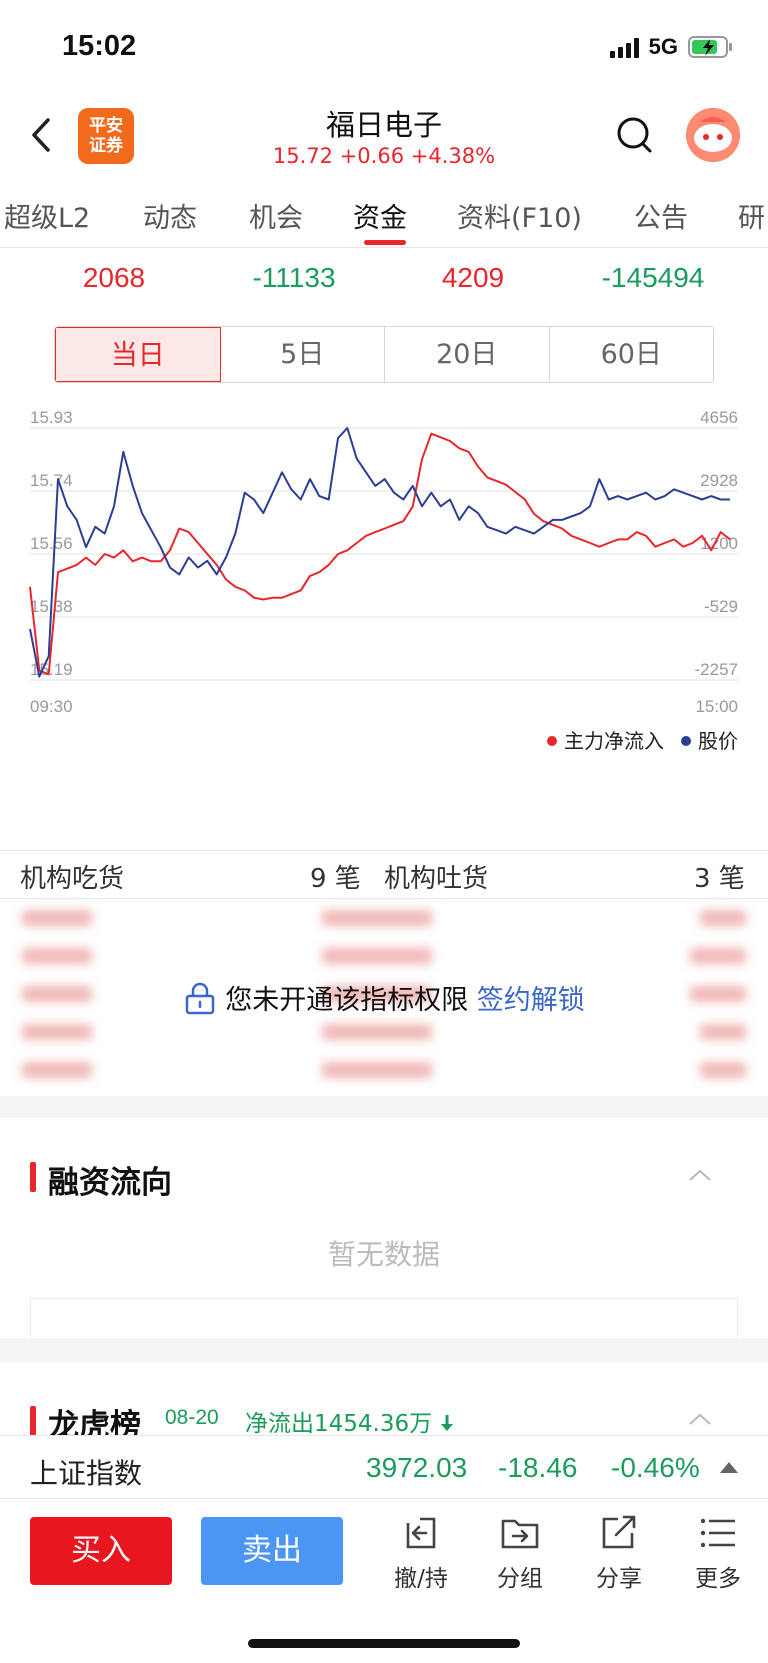 The image size is (768, 1663). What do you see at coordinates (661, 215) in the screenshot?
I see `tab-announcements: 公告` at bounding box center [661, 215].